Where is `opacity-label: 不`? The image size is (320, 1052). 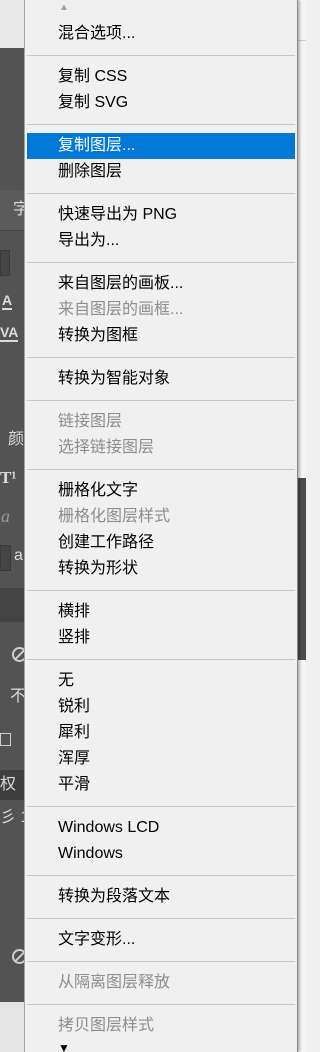 opacity-label: 不 is located at coordinates (17, 696).